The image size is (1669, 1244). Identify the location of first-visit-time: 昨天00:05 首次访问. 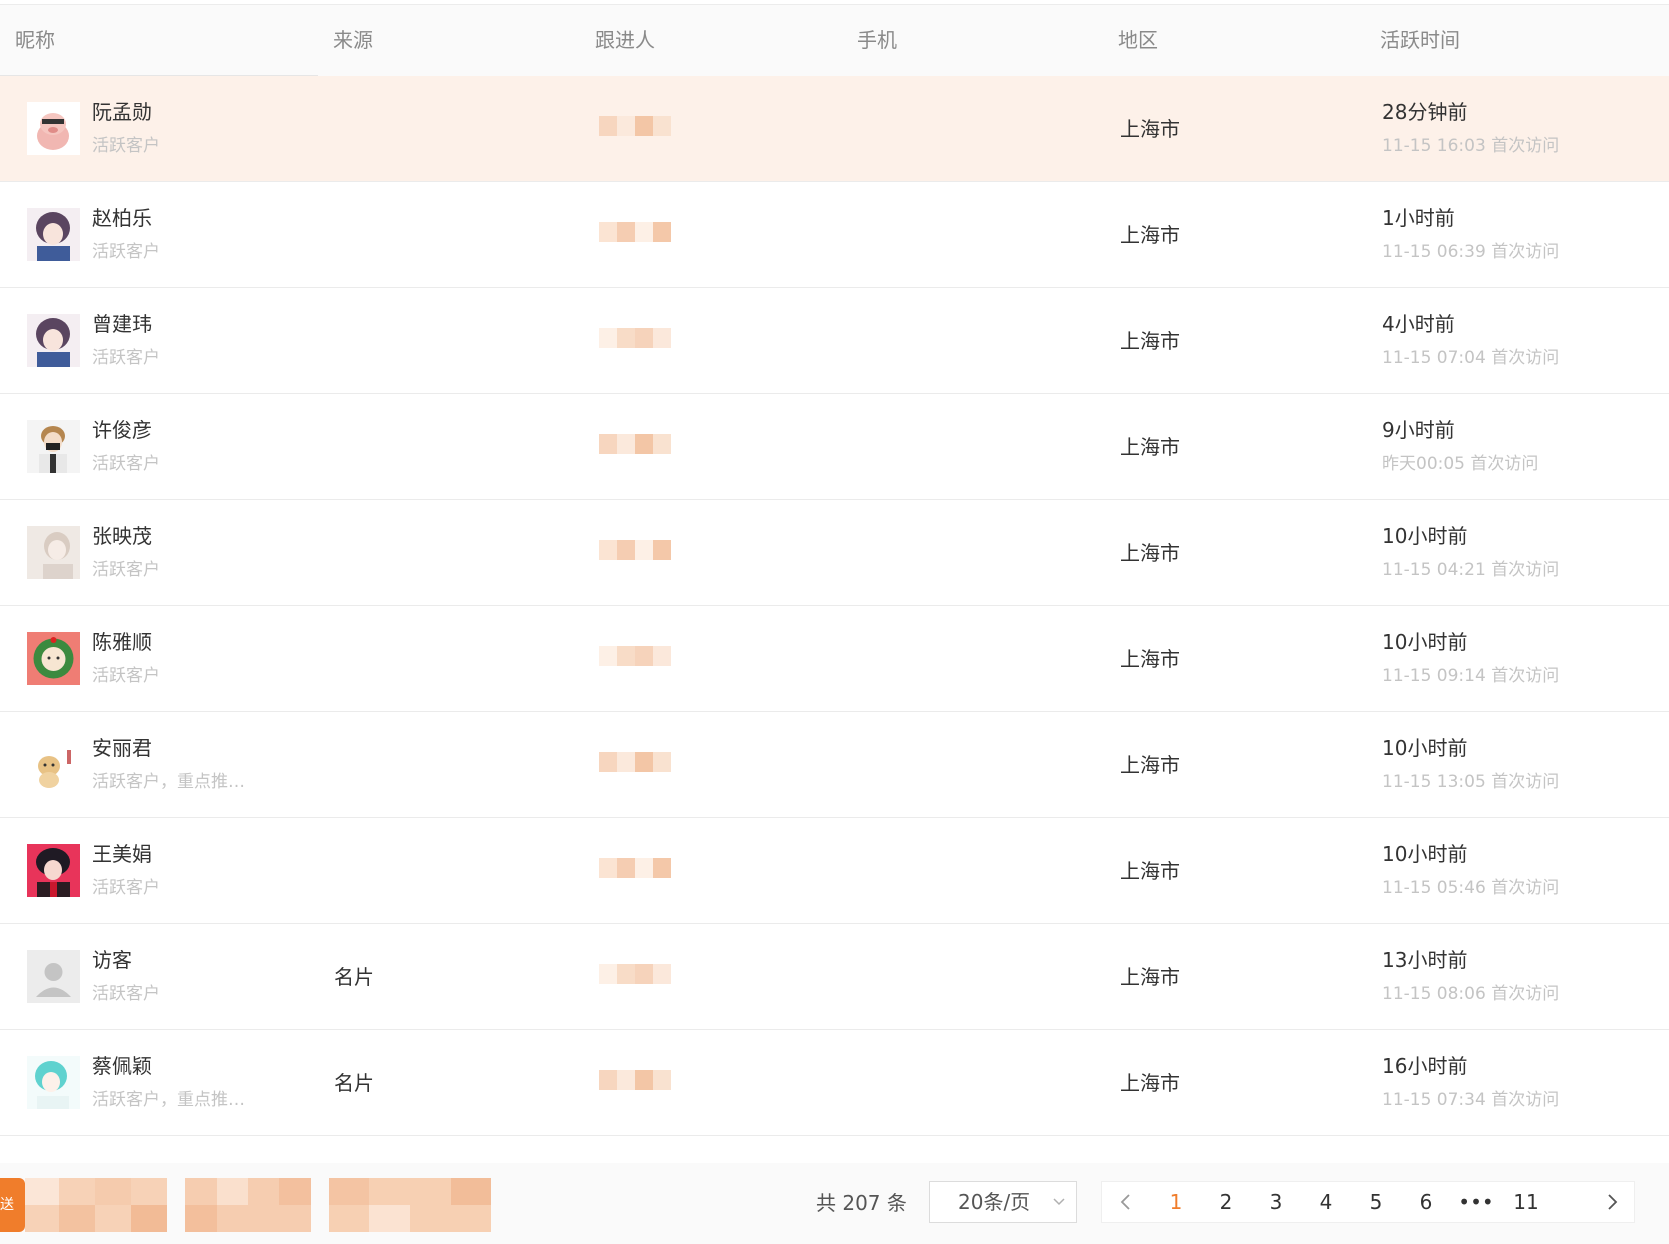
(1460, 464).